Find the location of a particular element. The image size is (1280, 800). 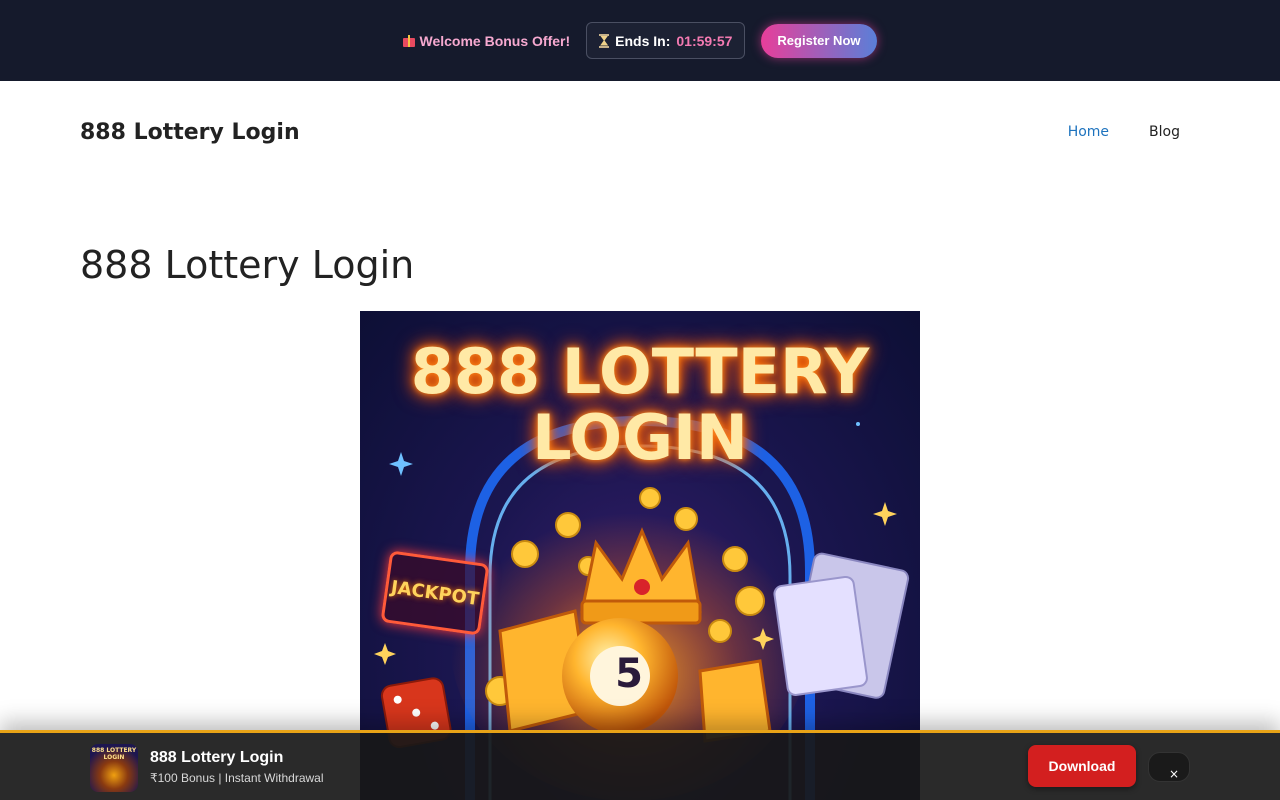

site-header: 888 Lottery Login Home Blog is located at coordinates (640, 132).